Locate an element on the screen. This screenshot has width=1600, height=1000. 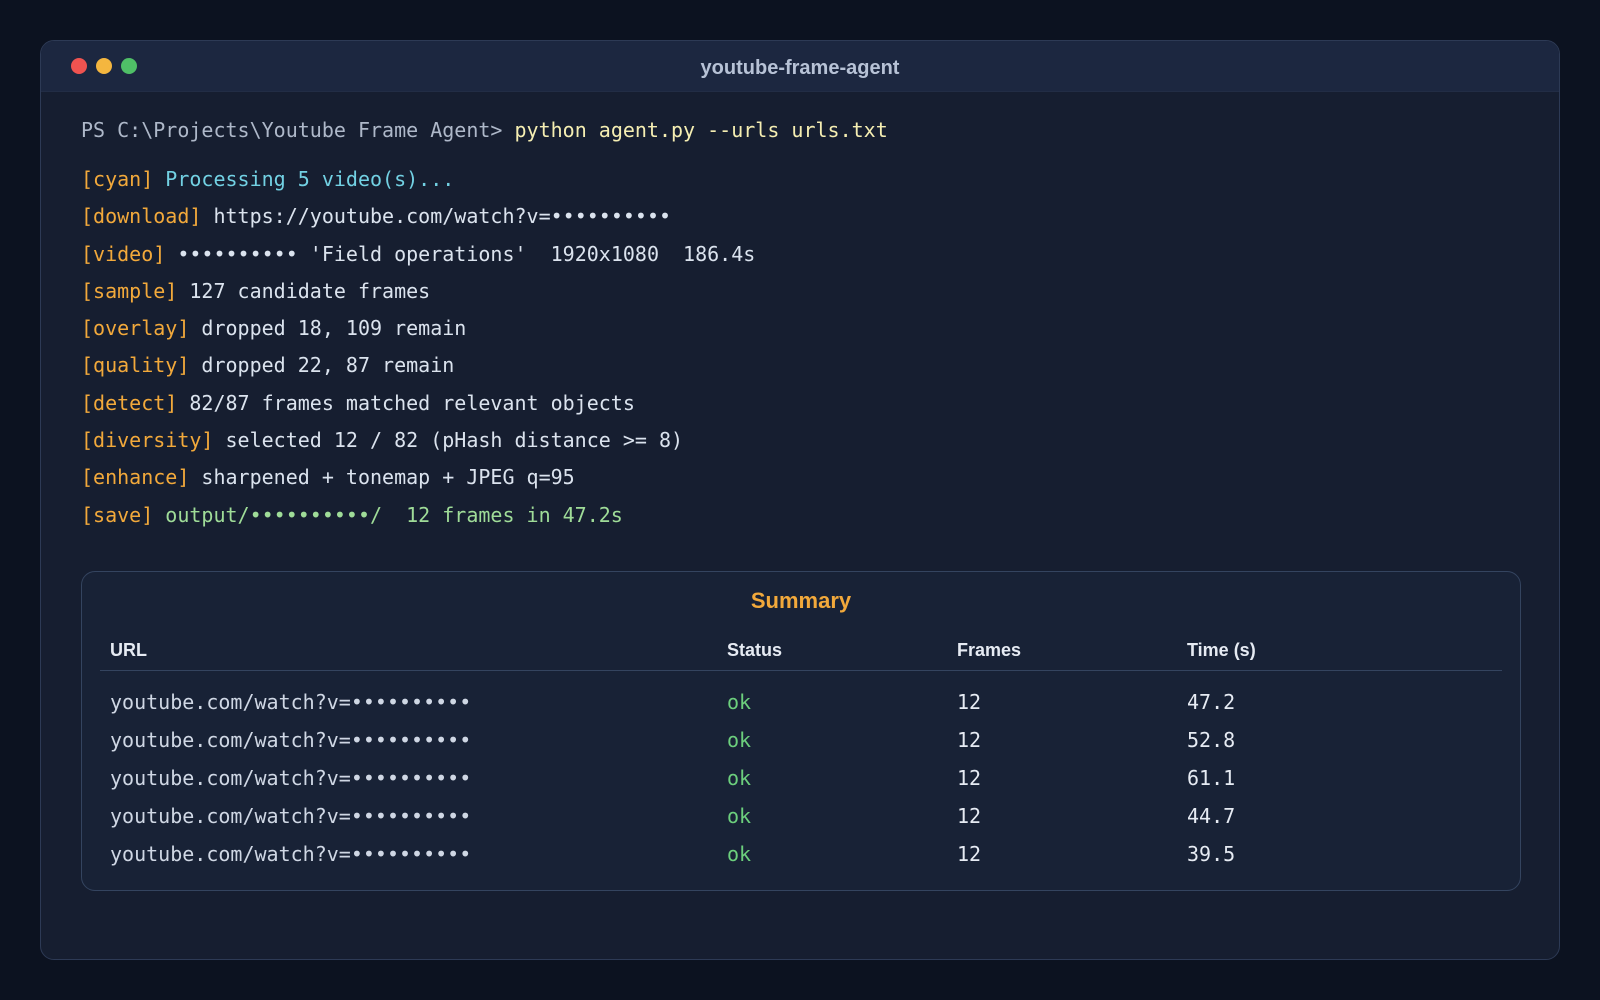
log-message: output/••••••••••/ 12 frames in 47.2s is located at coordinates (388, 514).